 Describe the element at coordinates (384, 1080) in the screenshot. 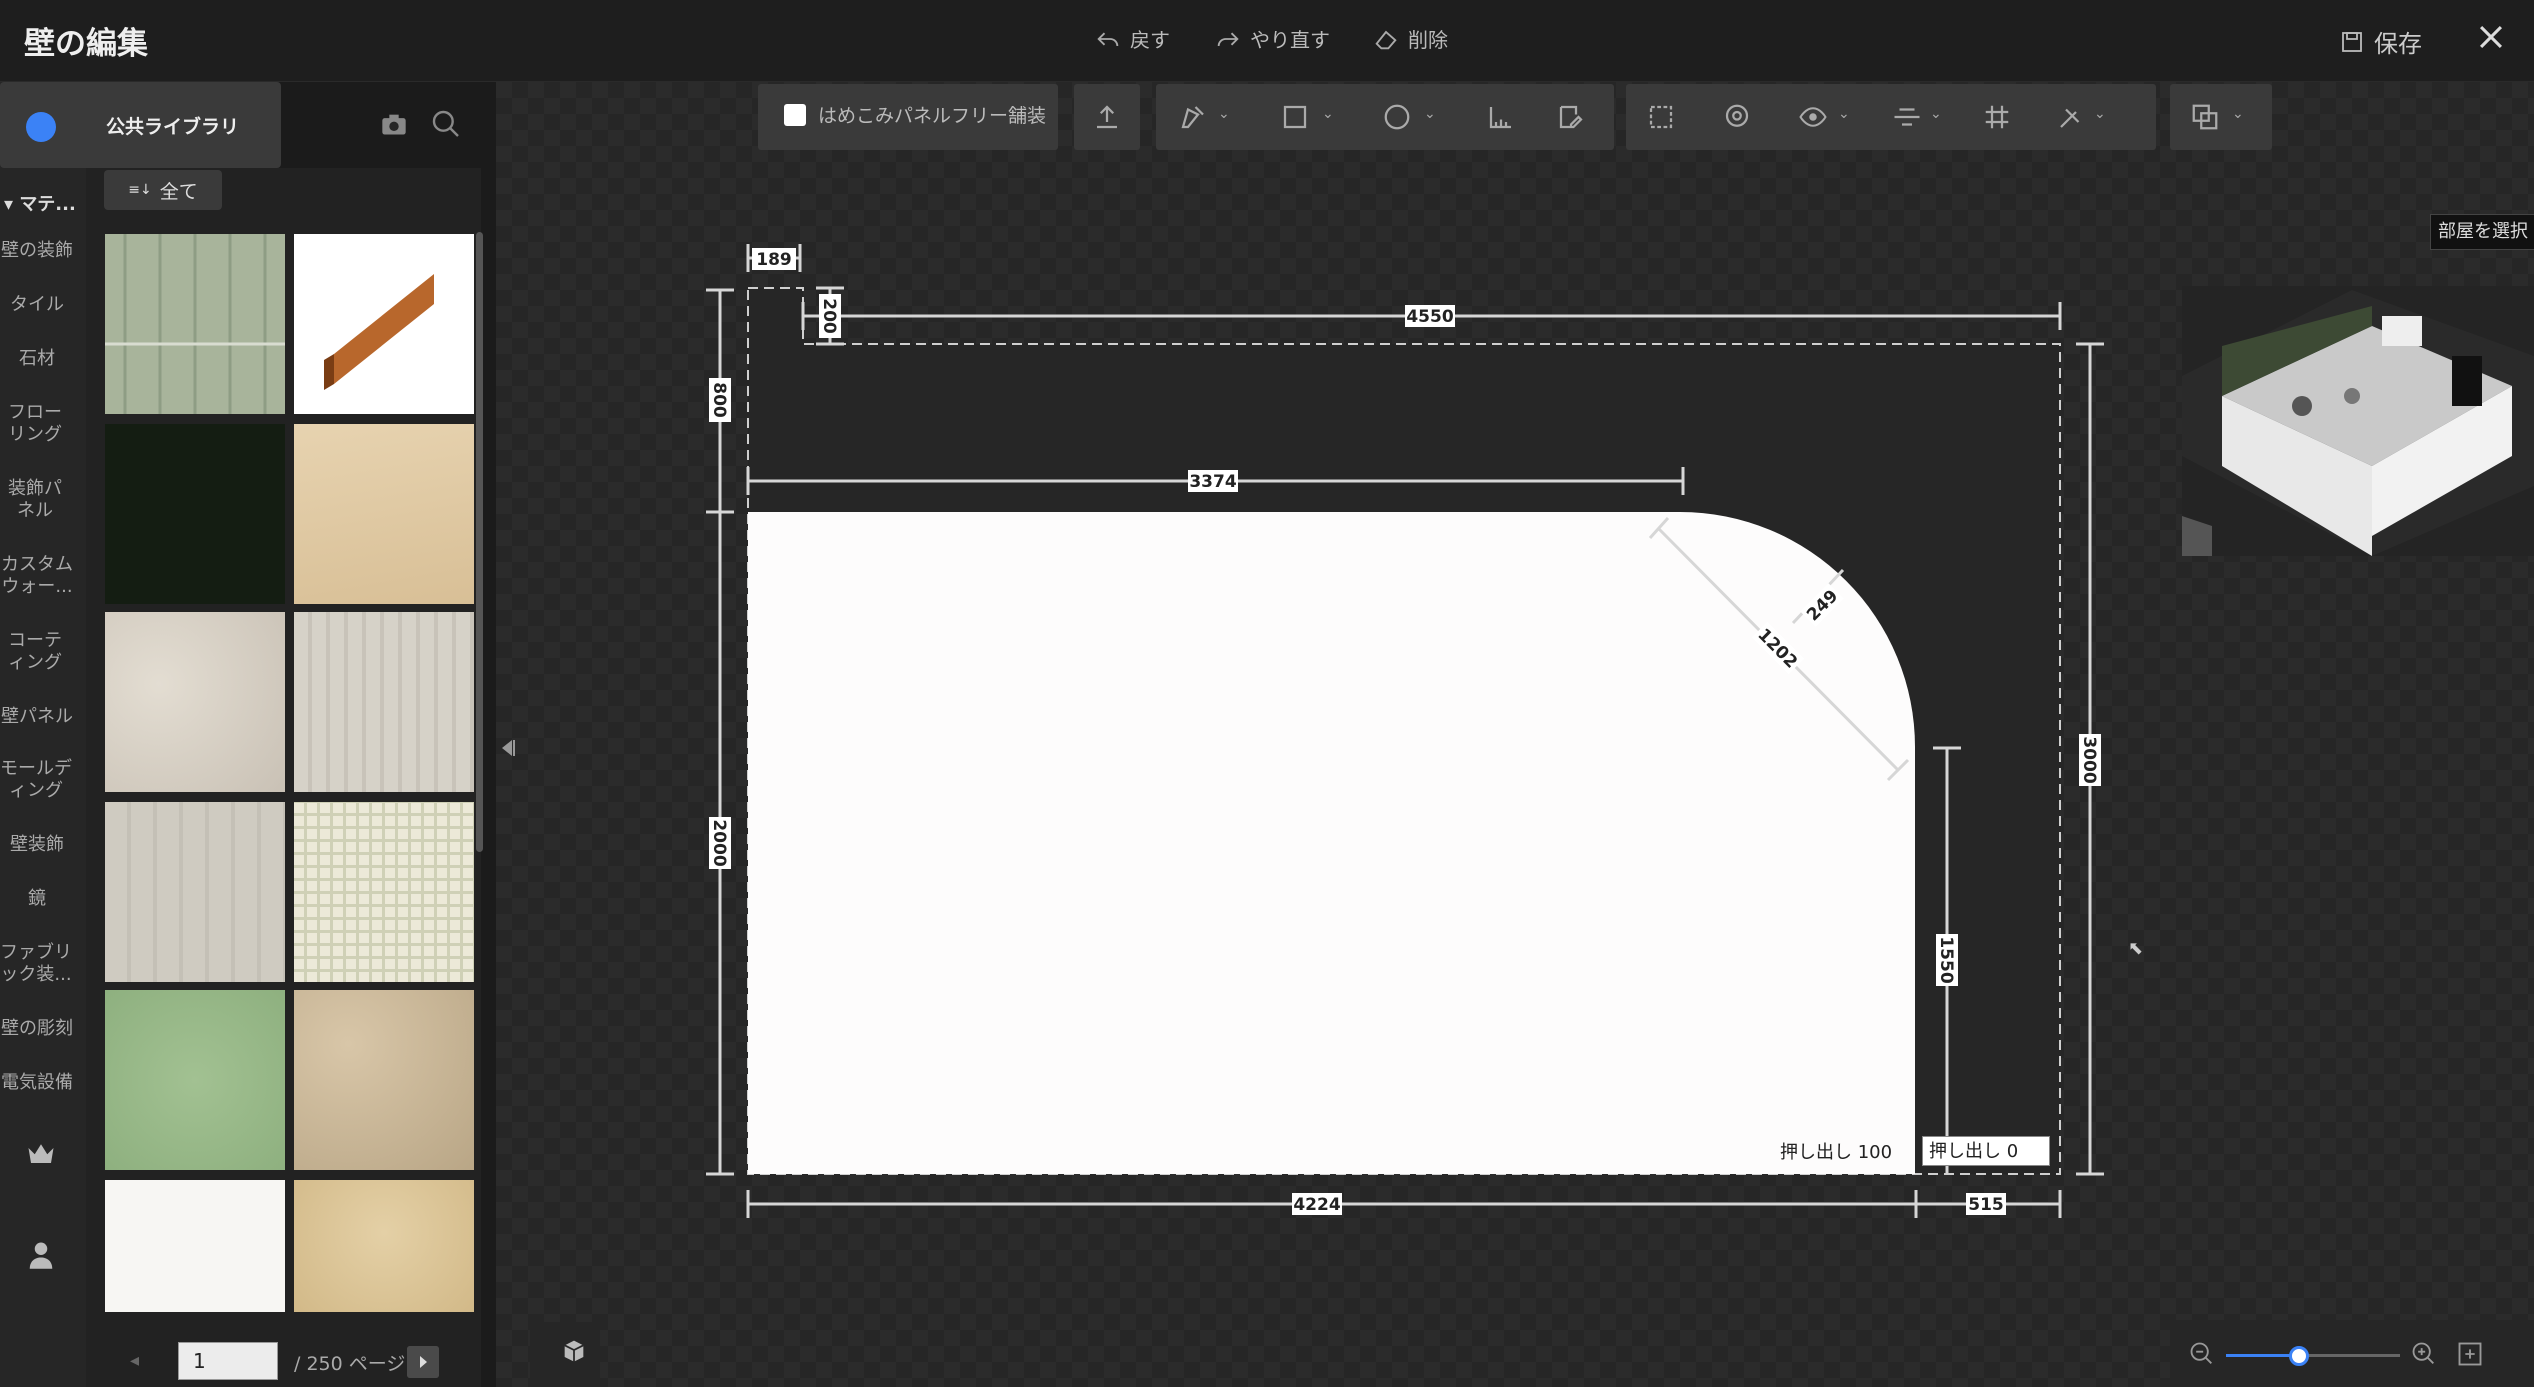

I see `material-thumb-camo-stone` at that location.